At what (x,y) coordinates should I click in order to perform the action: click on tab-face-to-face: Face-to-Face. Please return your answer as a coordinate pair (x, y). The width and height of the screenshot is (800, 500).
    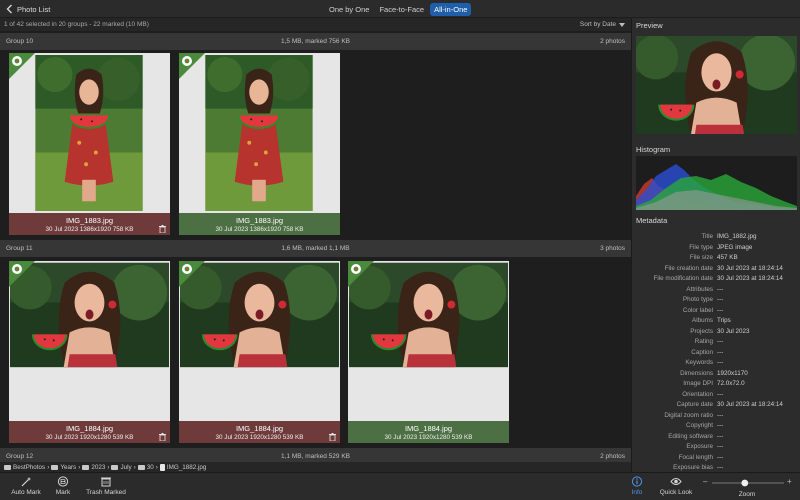
    Looking at the image, I should click on (401, 9).